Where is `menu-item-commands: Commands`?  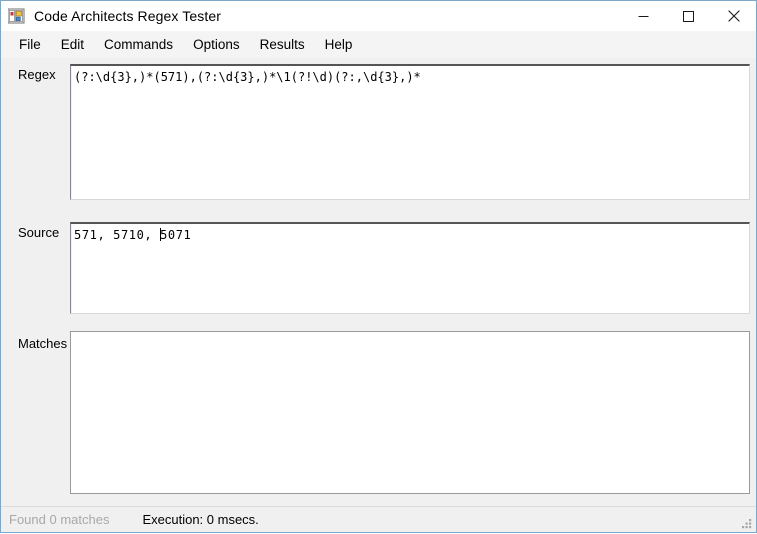
menu-item-commands: Commands is located at coordinates (138, 45).